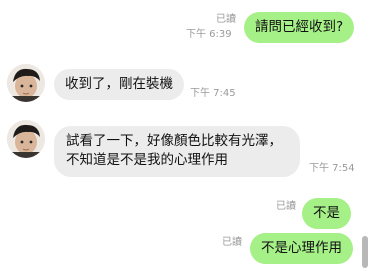  Describe the element at coordinates (332, 168) in the screenshot. I see `message-timestamp: 下午 7:54` at that location.